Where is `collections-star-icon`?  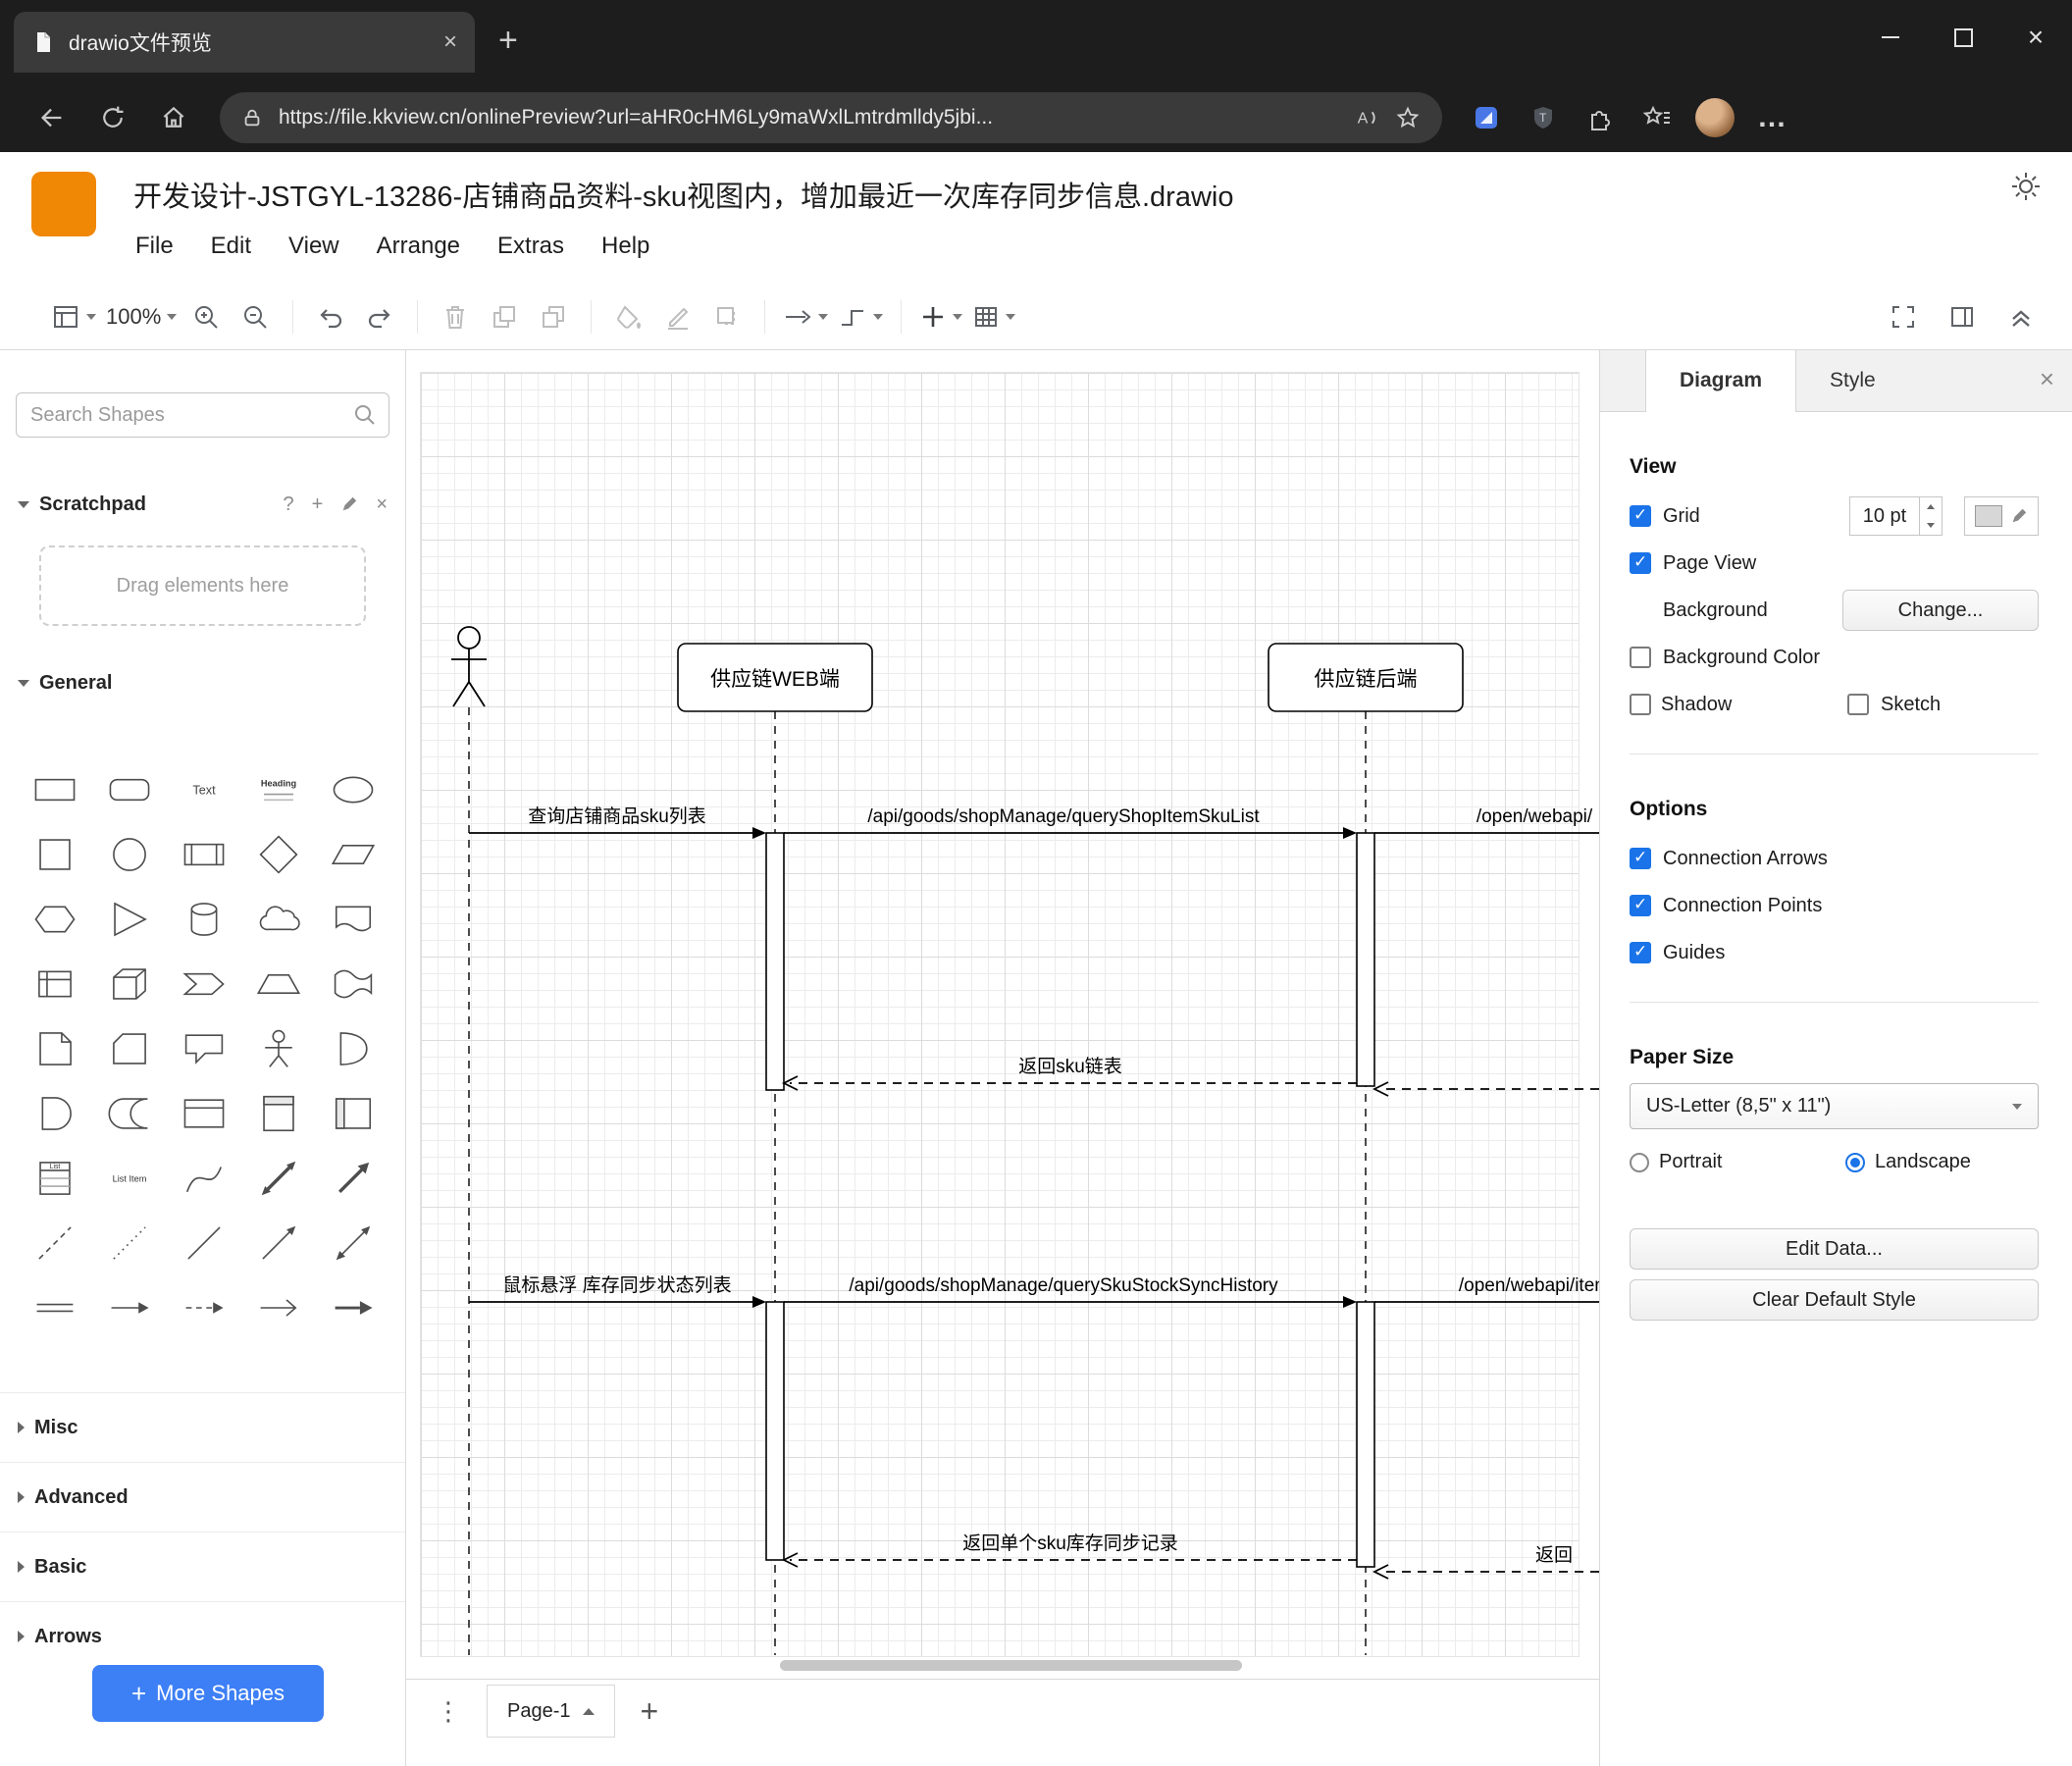 collections-star-icon is located at coordinates (1657, 117).